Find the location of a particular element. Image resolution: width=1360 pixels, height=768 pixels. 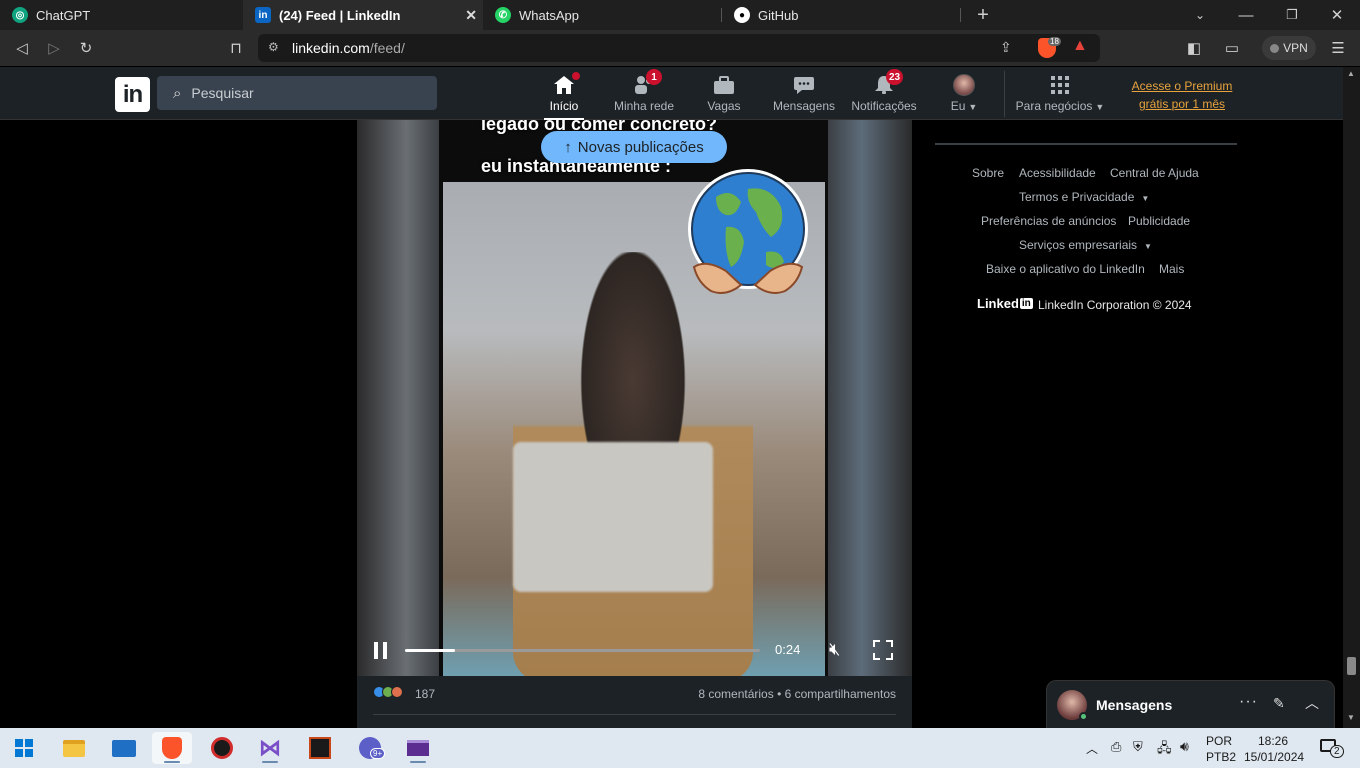

tray-device-icon: ⎙ is located at coordinates (1116, 747).